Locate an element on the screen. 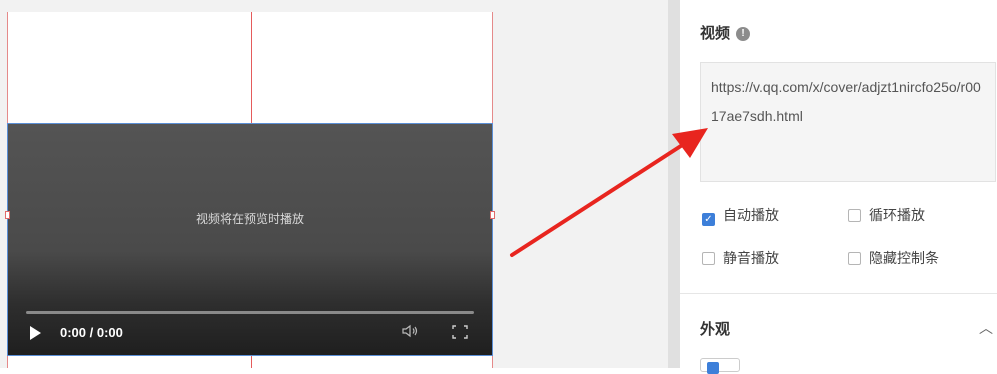  arrow-head is located at coordinates (690, 143).